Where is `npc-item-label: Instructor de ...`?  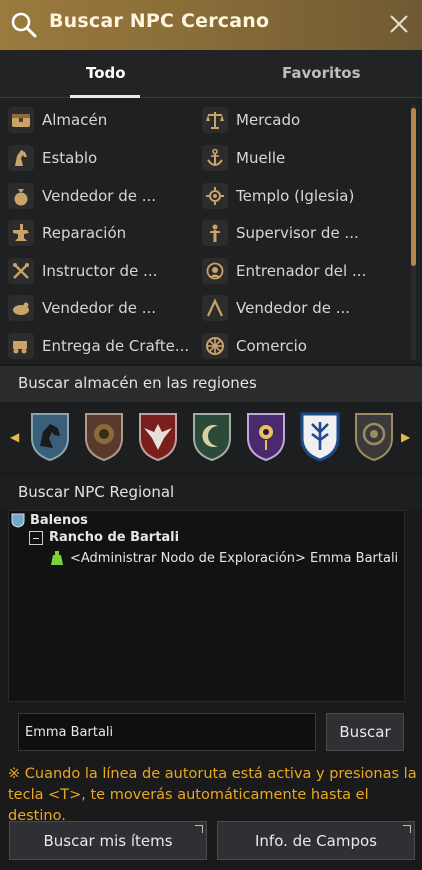 npc-item-label: Instructor de ... is located at coordinates (100, 271).